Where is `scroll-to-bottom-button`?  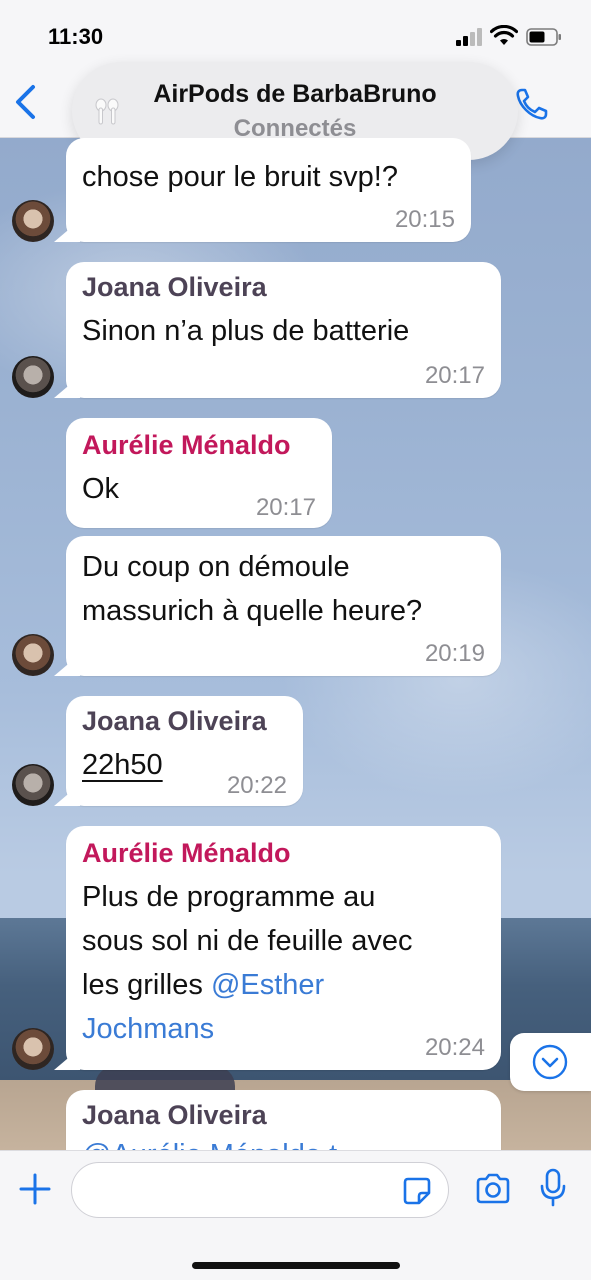 scroll-to-bottom-button is located at coordinates (550, 1062).